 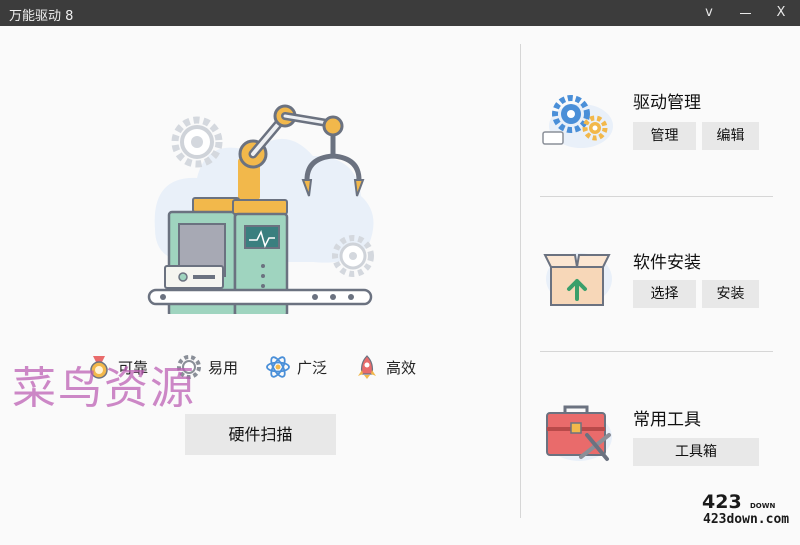 I want to click on rocket-icon, so click(x=367, y=367).